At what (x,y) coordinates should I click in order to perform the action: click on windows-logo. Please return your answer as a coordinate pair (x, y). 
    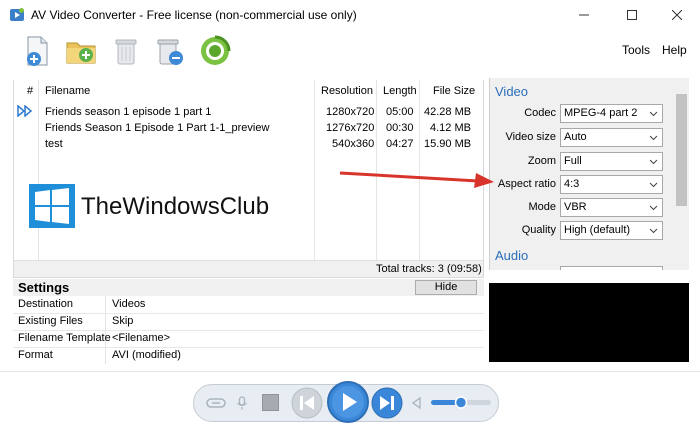
    Looking at the image, I should click on (52, 206).